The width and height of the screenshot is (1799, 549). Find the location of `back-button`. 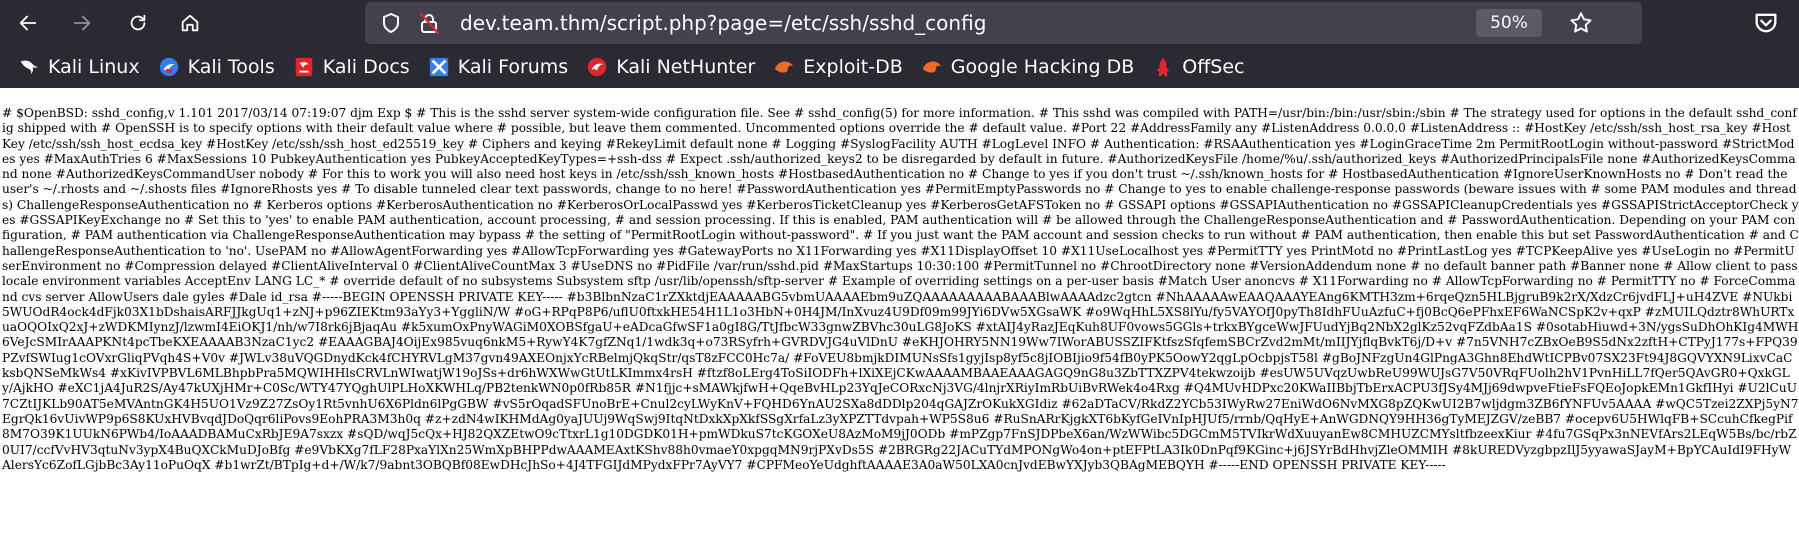

back-button is located at coordinates (28, 23).